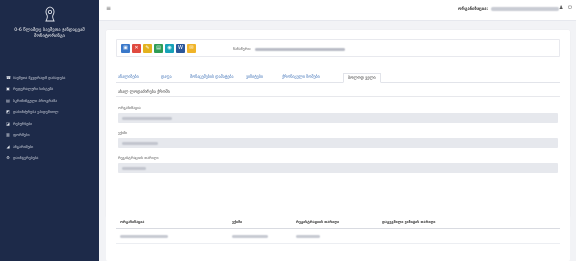 The width and height of the screenshot is (576, 261). Describe the element at coordinates (8, 123) in the screenshot. I see `pill-icon: ◪` at that location.